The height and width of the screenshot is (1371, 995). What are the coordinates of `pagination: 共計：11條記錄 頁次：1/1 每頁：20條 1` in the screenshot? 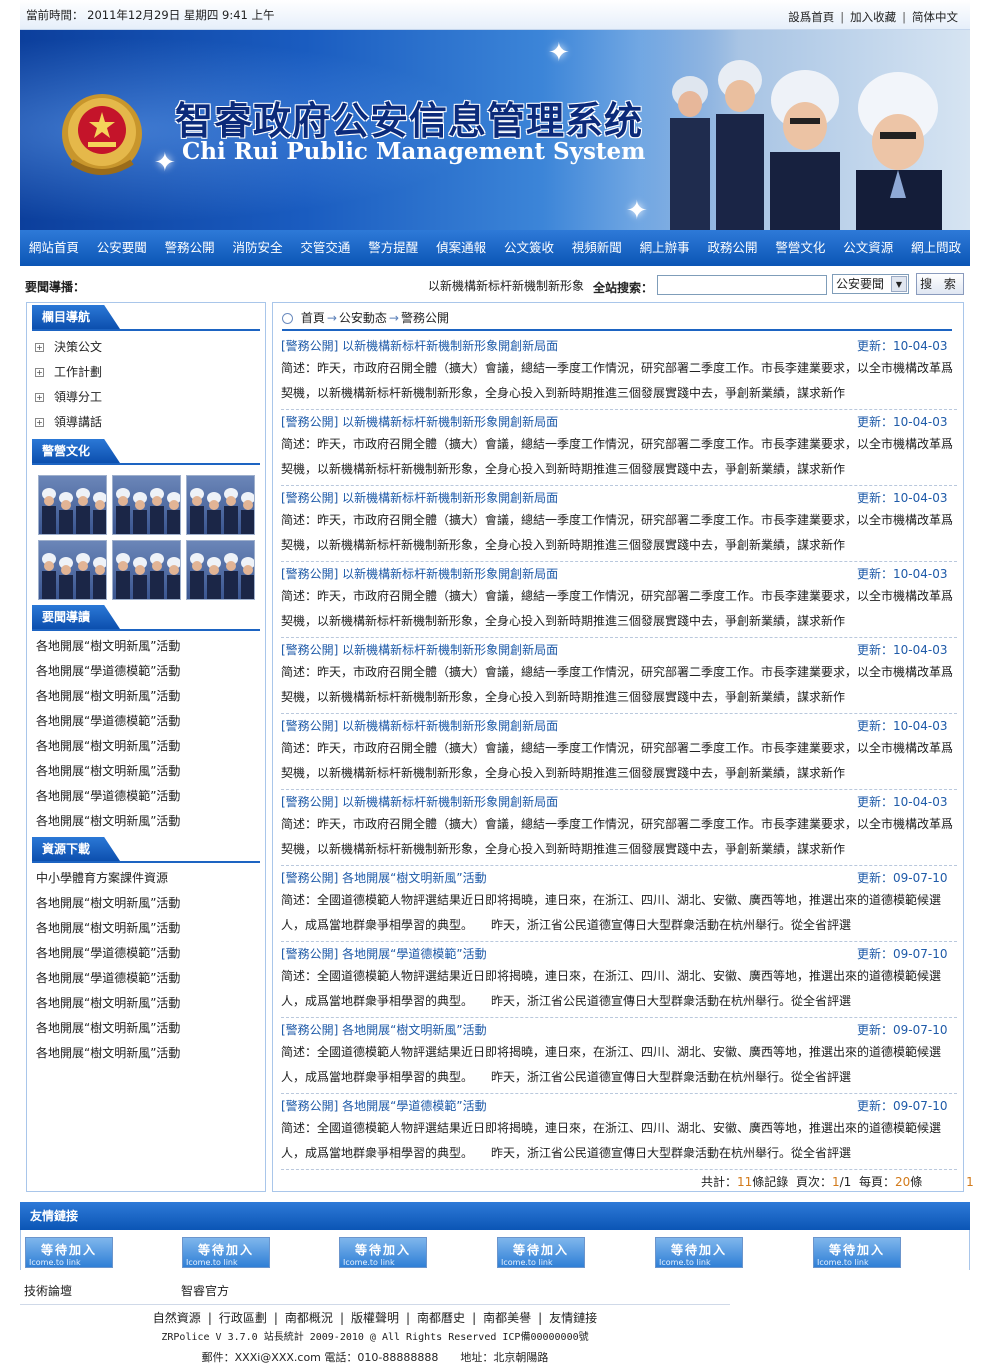 It's located at (837, 1181).